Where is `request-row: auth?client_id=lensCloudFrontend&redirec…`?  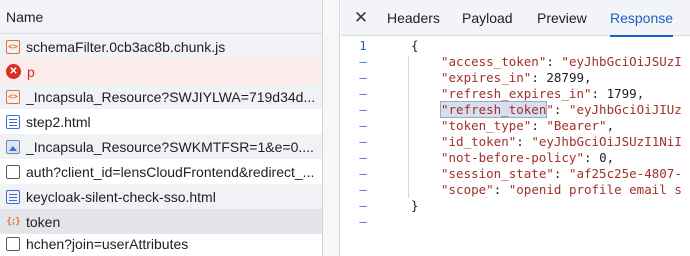 request-row: auth?client_id=lensCloudFrontend&redirec… is located at coordinates (161, 171).